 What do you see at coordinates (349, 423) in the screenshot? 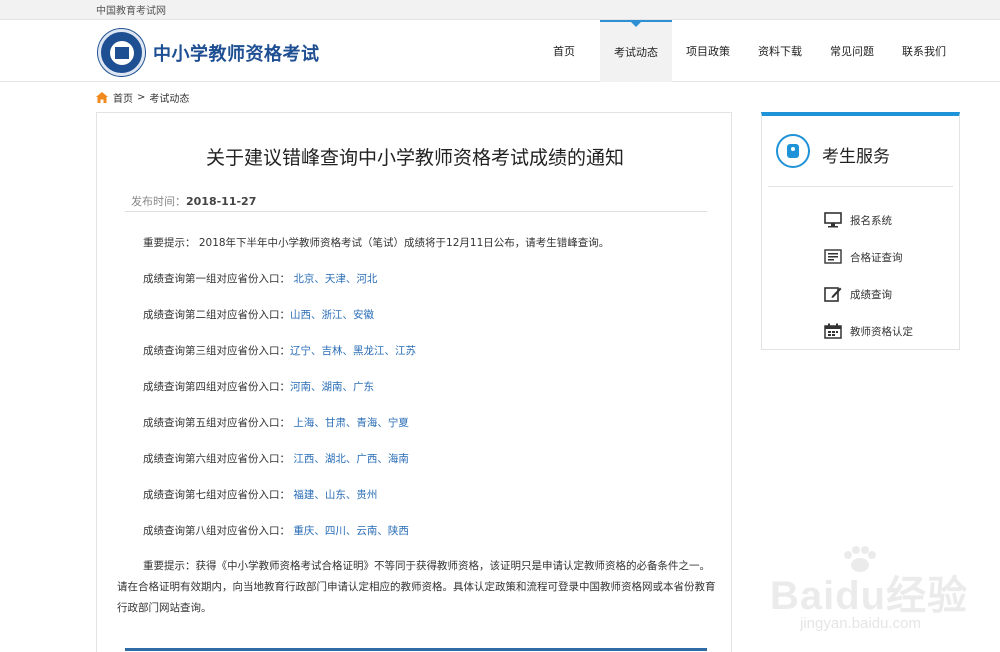
I see `group-link: 上海、甘肃、青海、宁夏` at bounding box center [349, 423].